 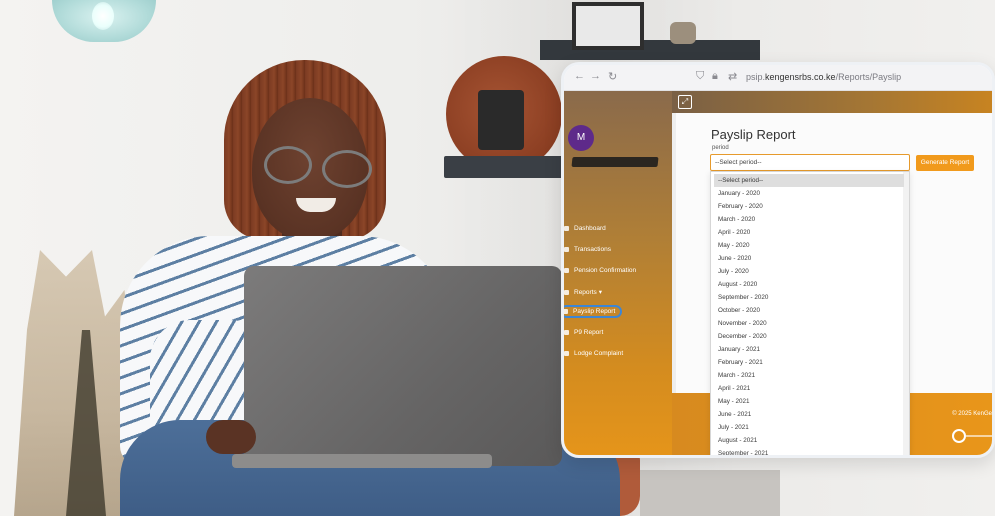 I want to click on lamp-bulb, so click(x=103, y=16).